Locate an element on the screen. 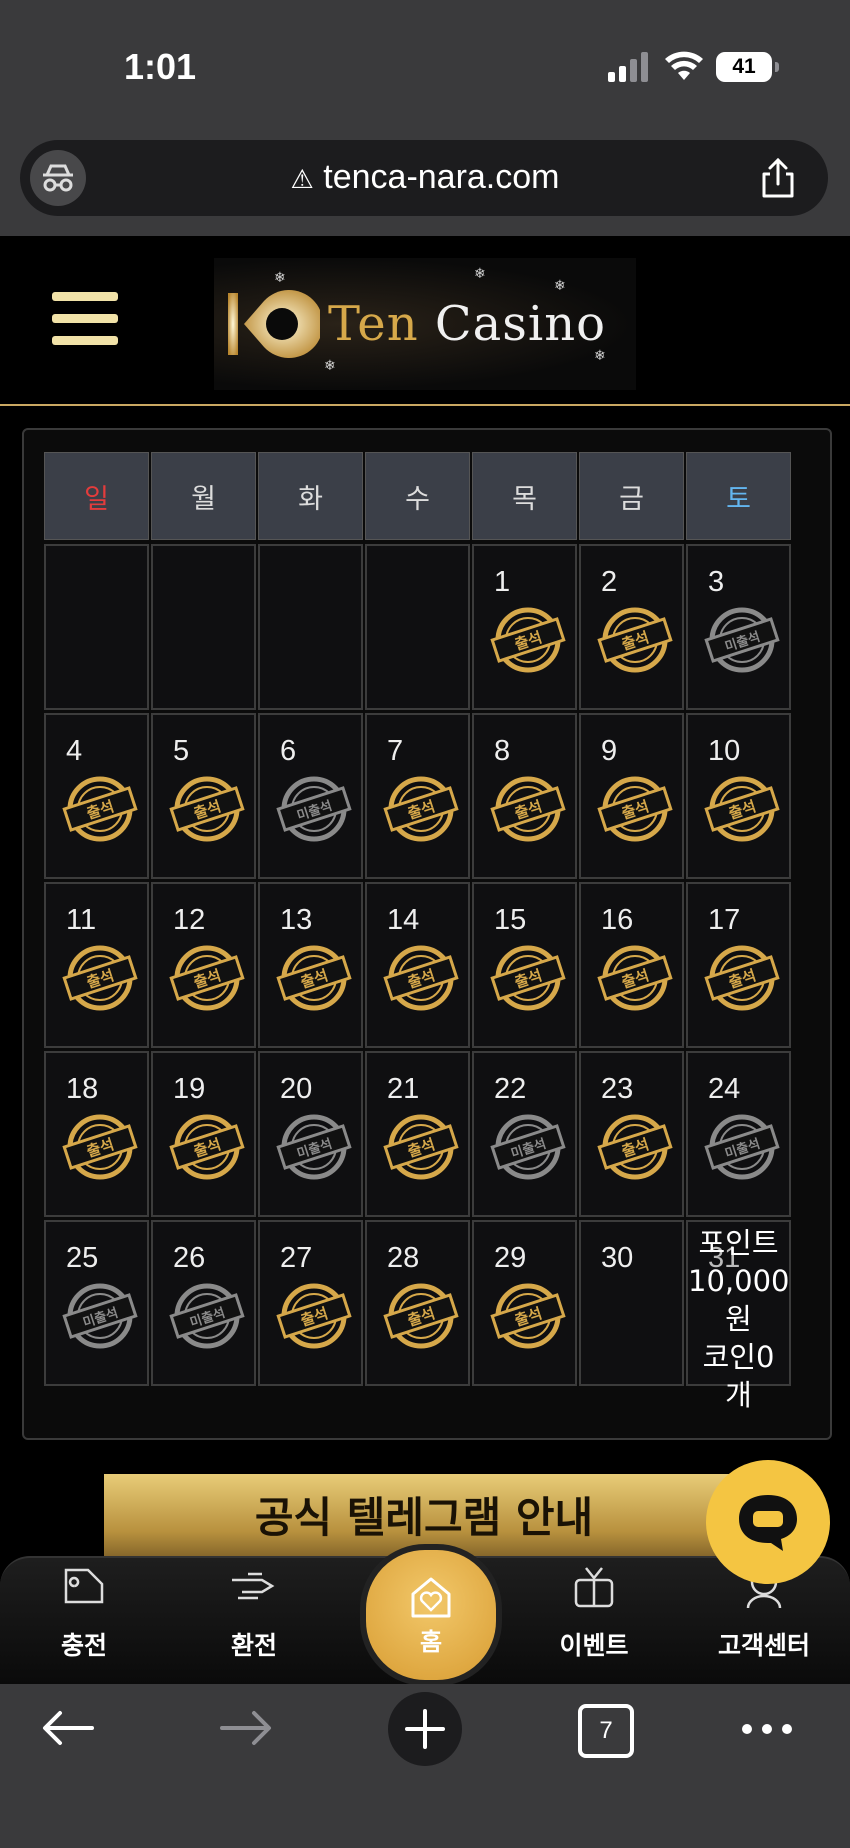 The image size is (850, 1848). nav-event-label: 이벤트 is located at coordinates (594, 1645).